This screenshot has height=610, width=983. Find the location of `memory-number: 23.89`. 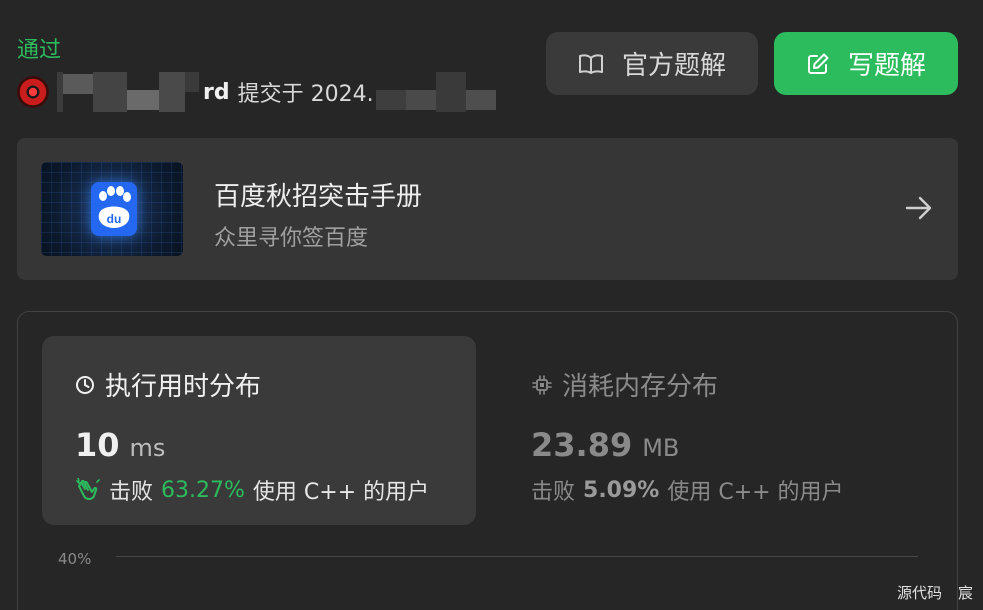

memory-number: 23.89 is located at coordinates (582, 445).